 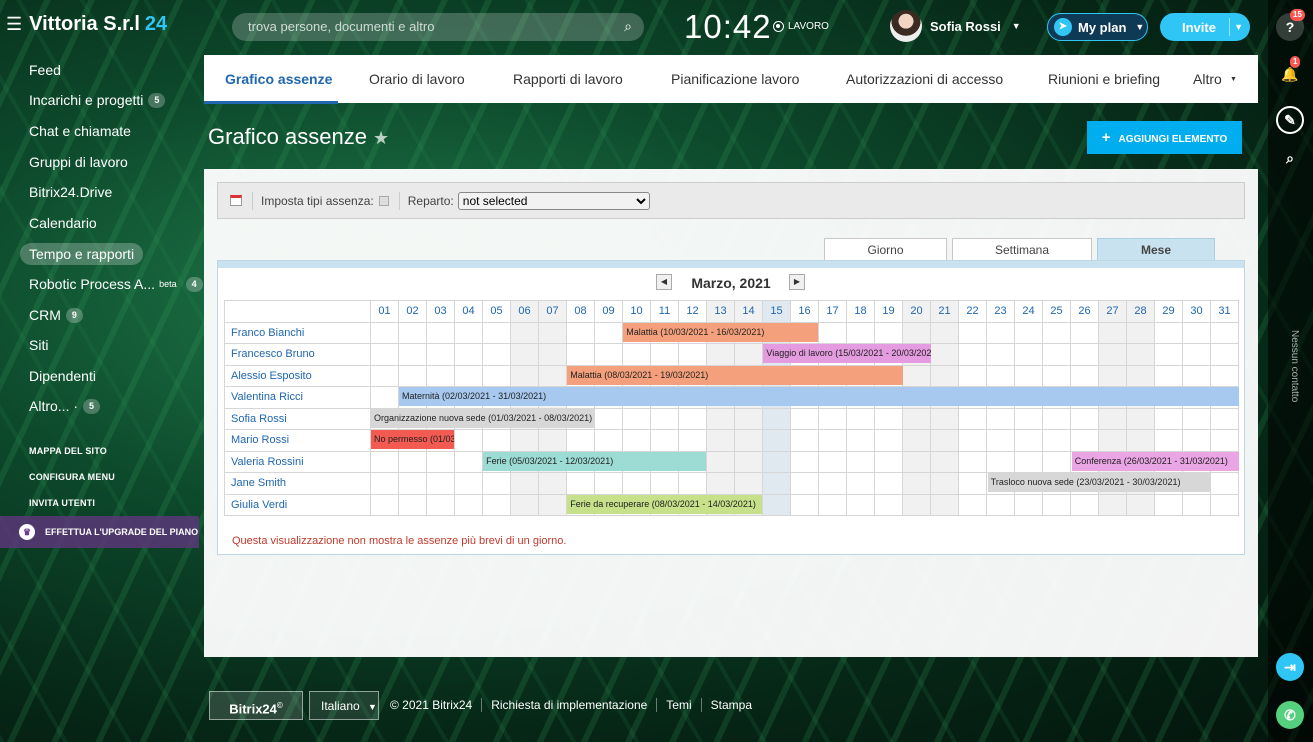 What do you see at coordinates (297, 397) in the screenshot?
I see `employee-name: Valentina Ricci` at bounding box center [297, 397].